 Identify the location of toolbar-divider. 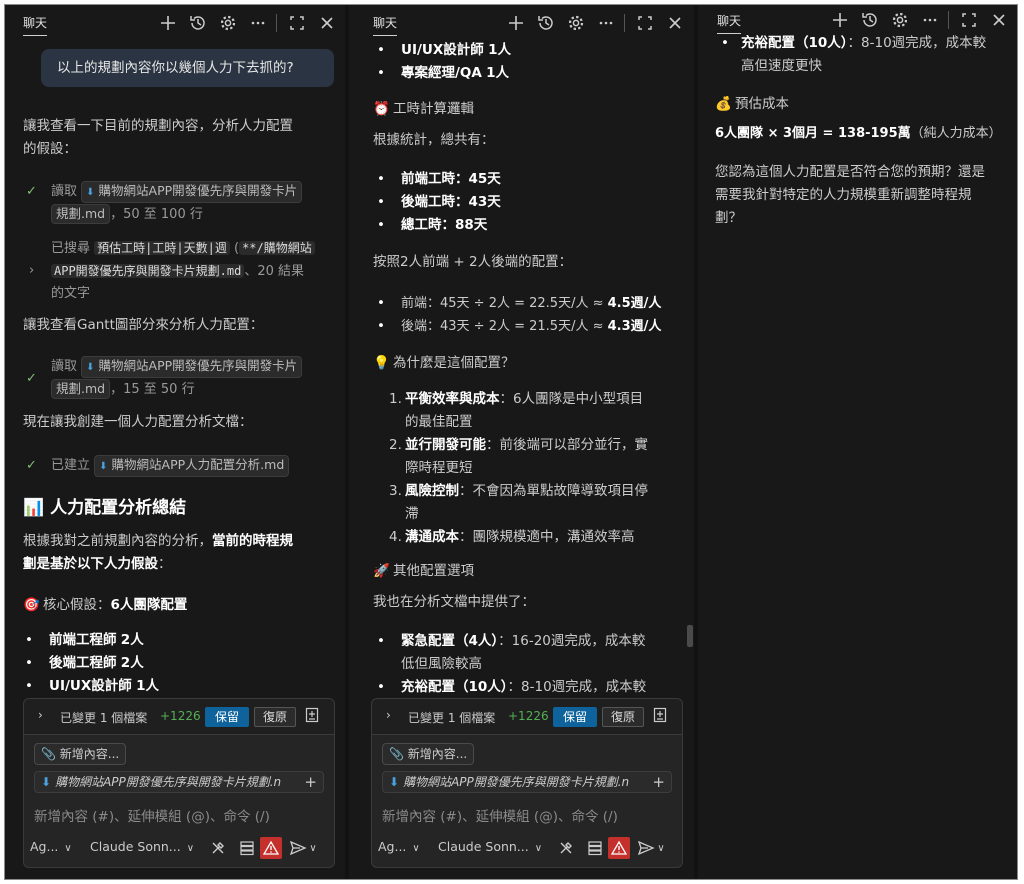
(948, 20).